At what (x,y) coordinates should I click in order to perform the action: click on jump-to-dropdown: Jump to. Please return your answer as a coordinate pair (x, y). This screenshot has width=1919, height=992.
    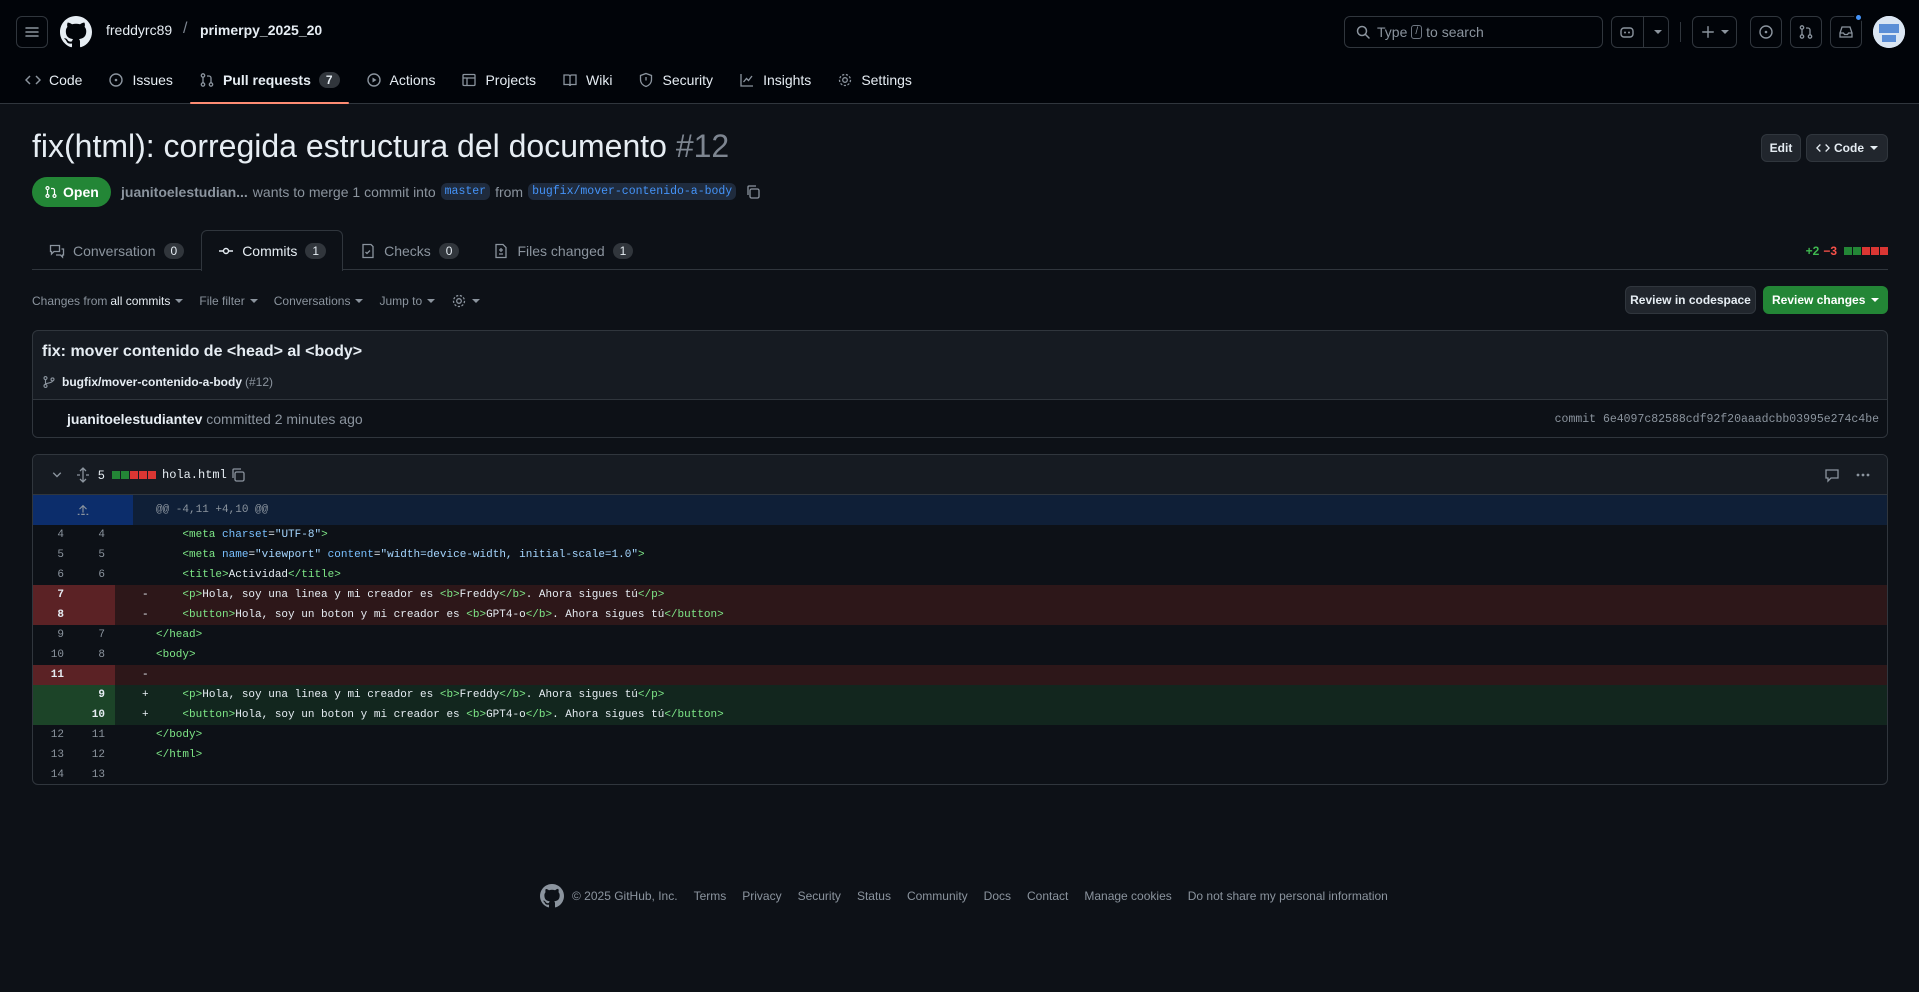
    Looking at the image, I should click on (407, 301).